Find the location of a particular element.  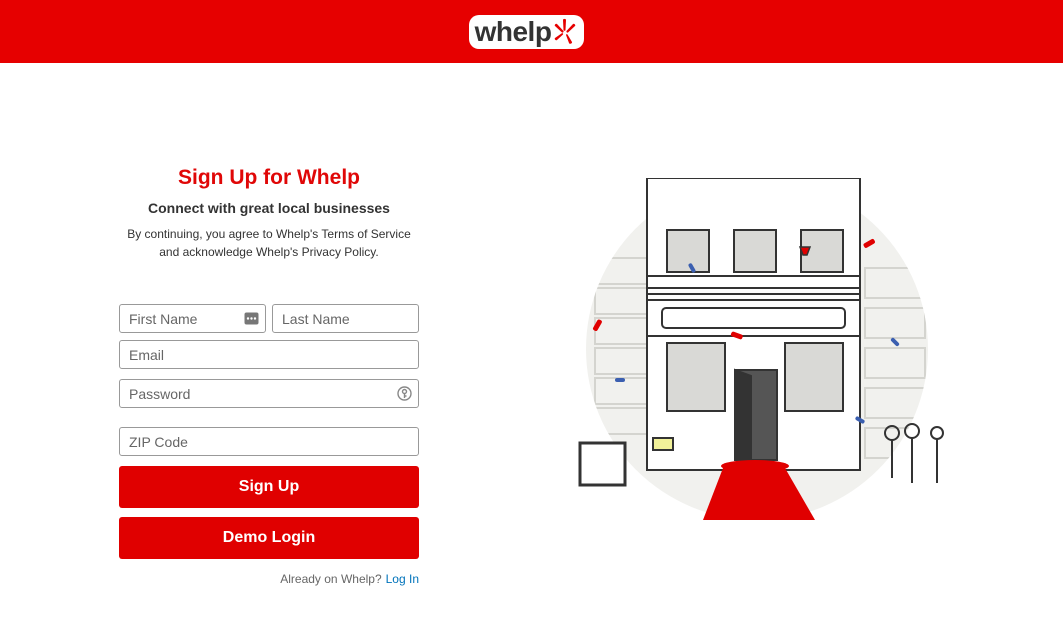

email-field is located at coordinates (269, 354).